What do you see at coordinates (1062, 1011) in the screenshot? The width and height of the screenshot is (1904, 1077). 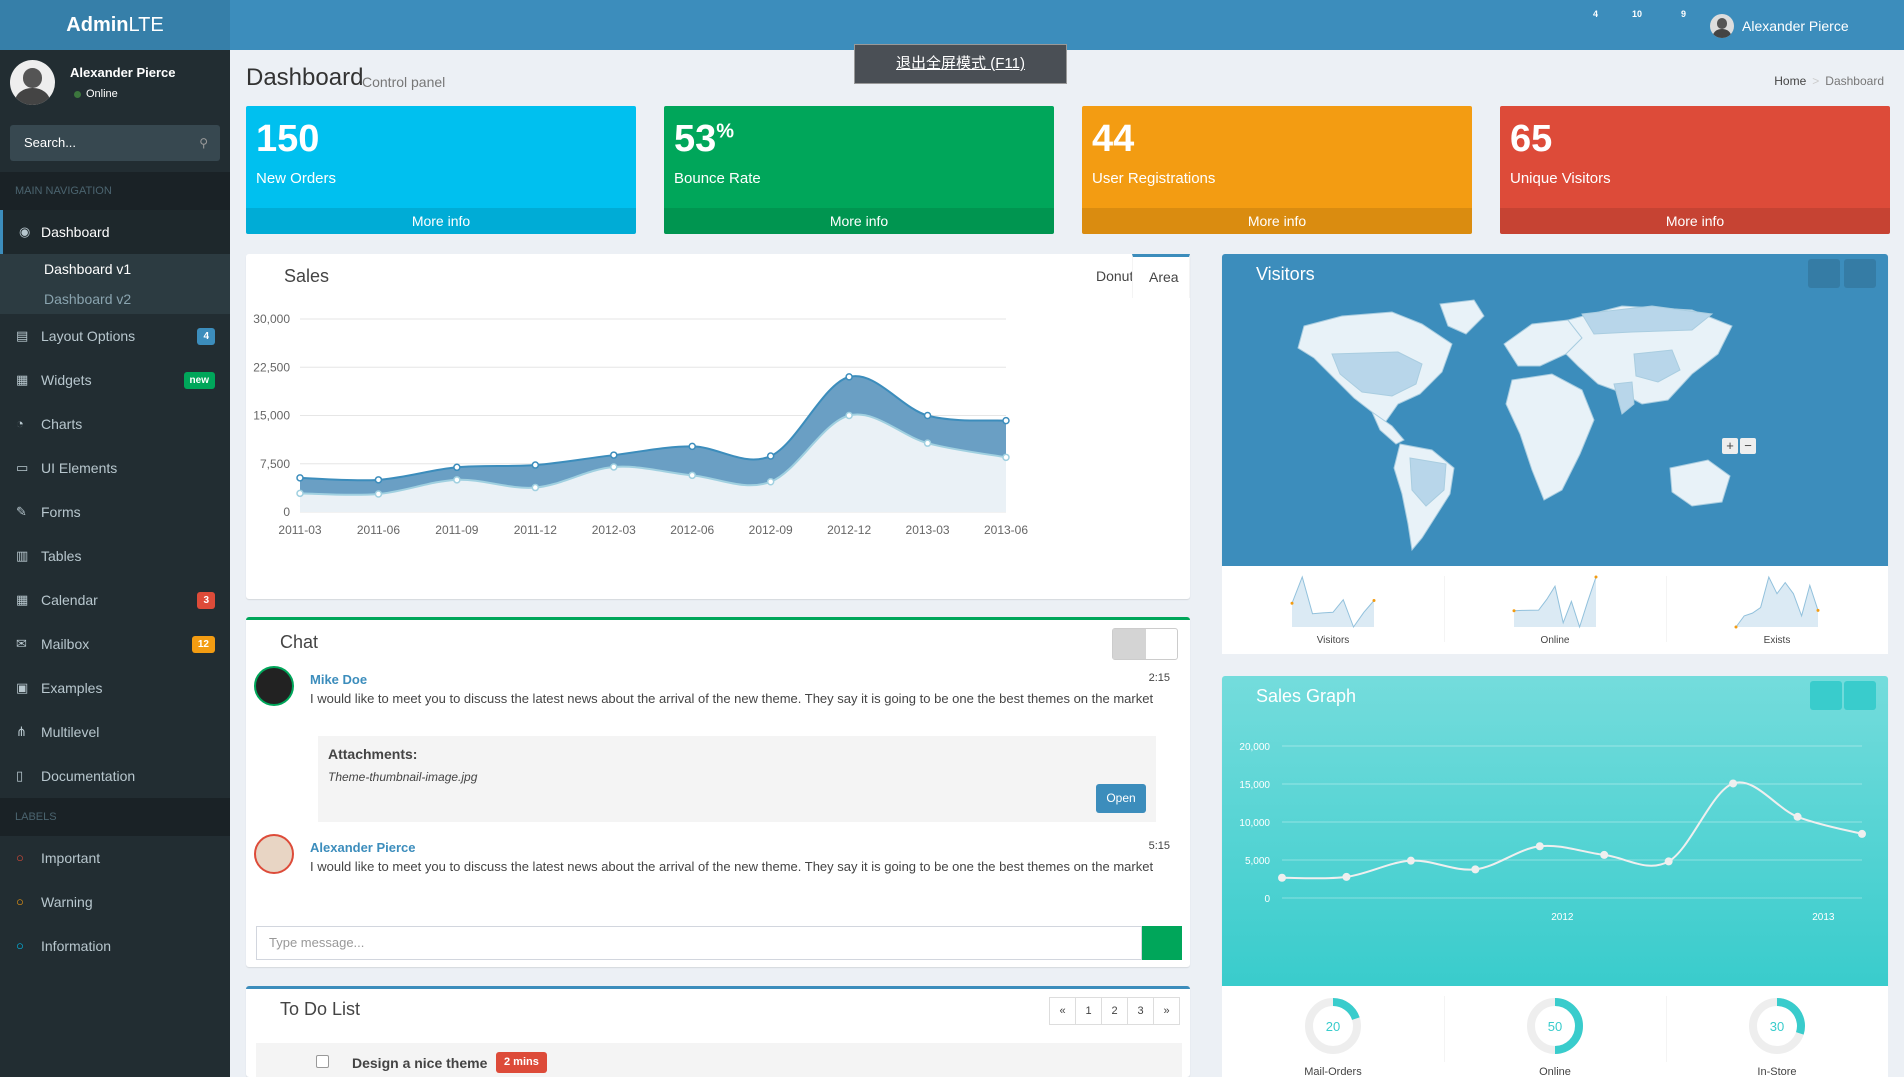 I see `pager-prev: «` at bounding box center [1062, 1011].